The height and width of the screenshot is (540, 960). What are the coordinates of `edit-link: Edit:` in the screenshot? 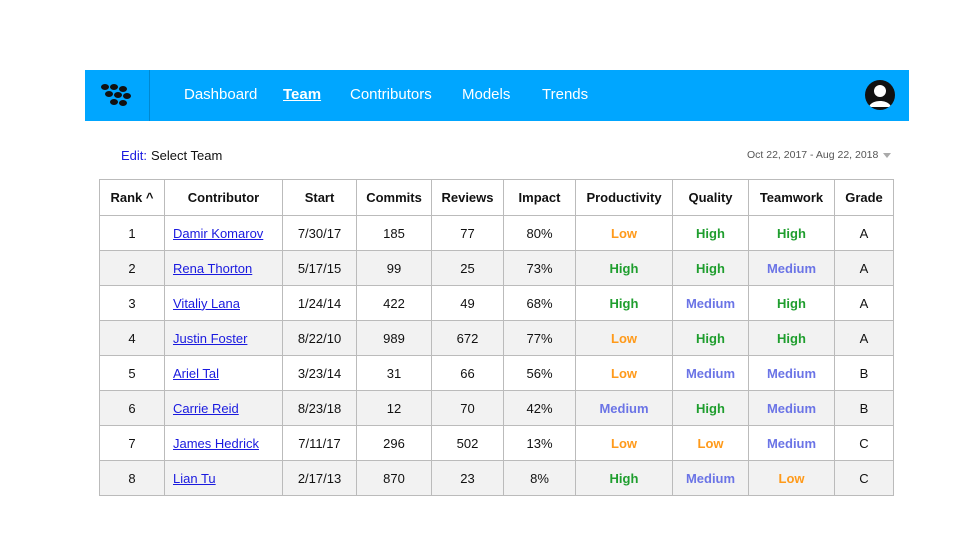 It's located at (134, 155).